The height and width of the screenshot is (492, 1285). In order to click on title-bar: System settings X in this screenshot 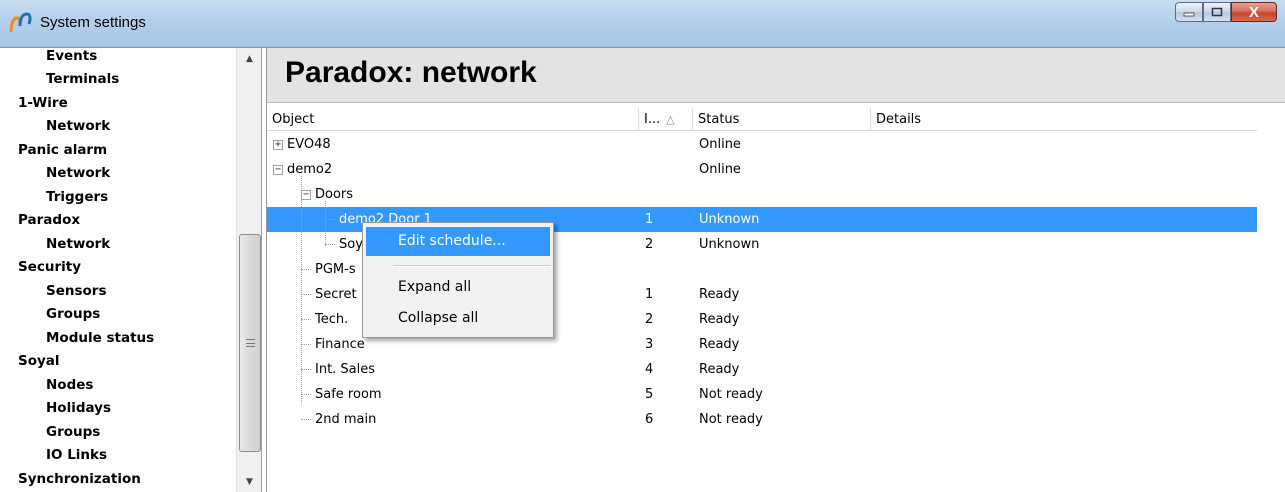, I will do `click(642, 24)`.